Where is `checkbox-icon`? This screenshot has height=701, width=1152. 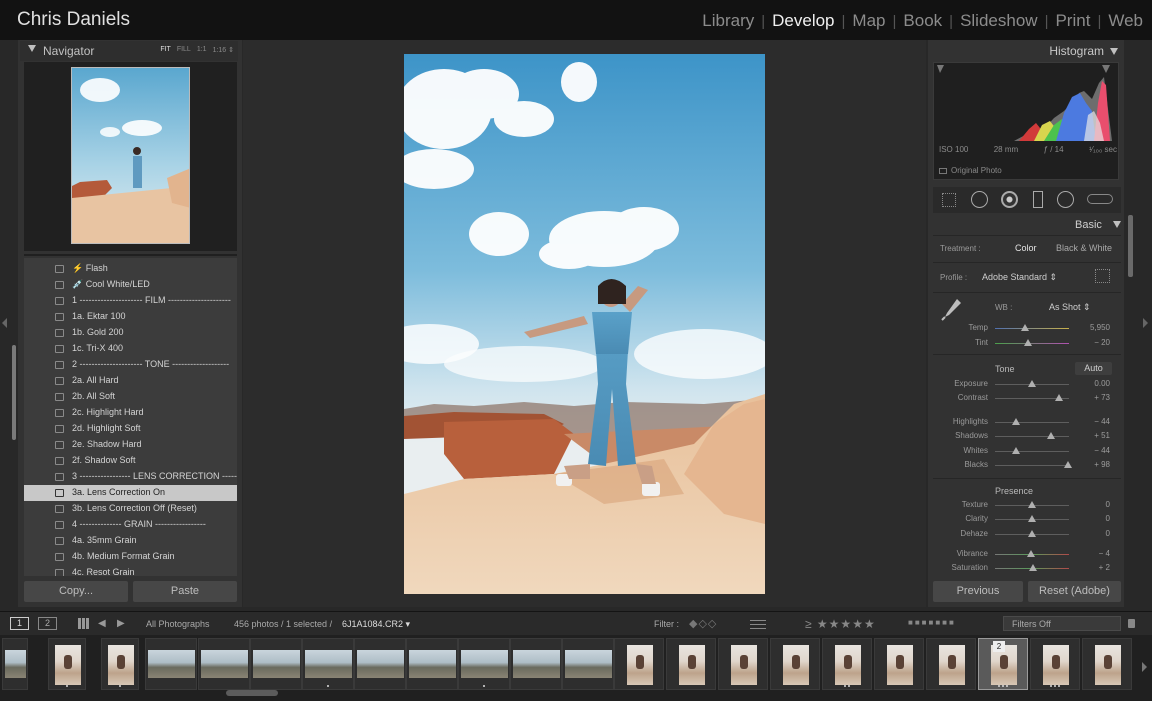
checkbox-icon is located at coordinates (943, 170).